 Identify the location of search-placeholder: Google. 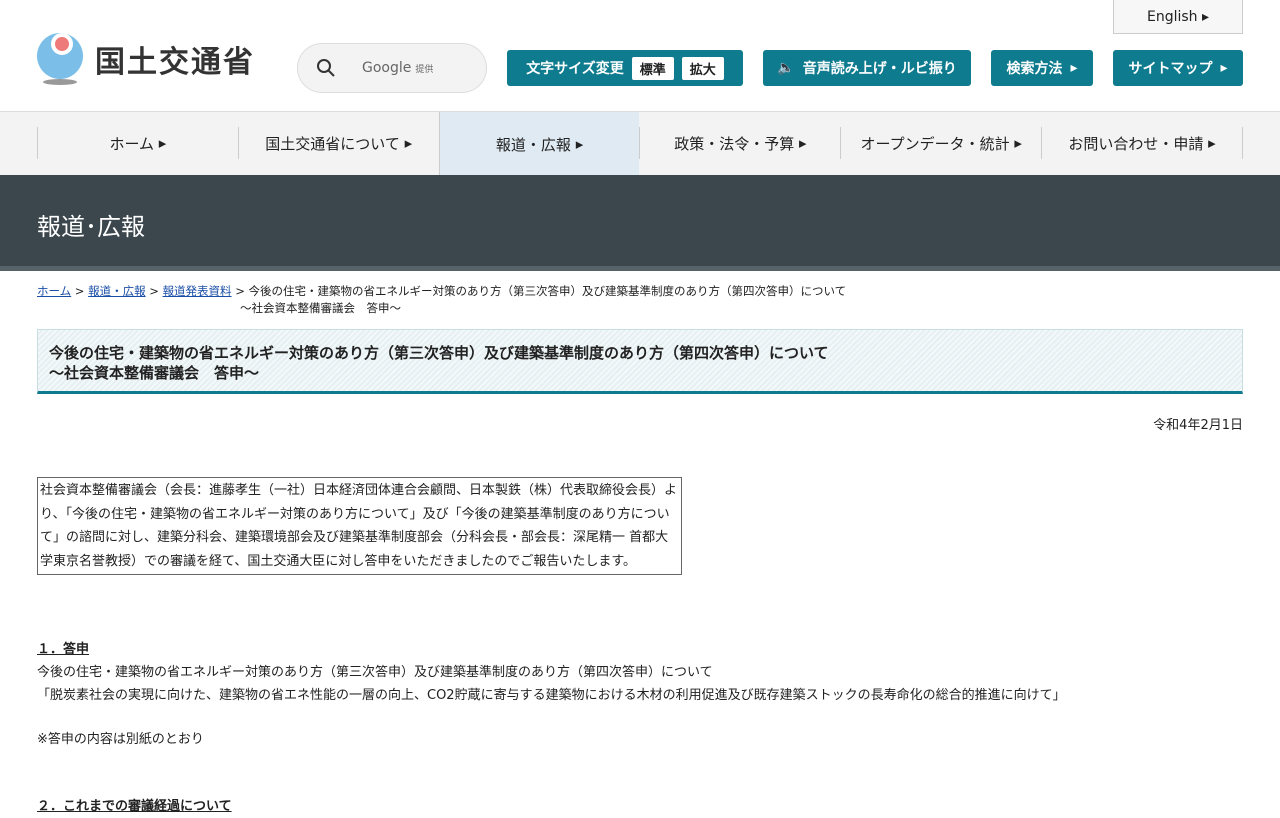
(387, 68).